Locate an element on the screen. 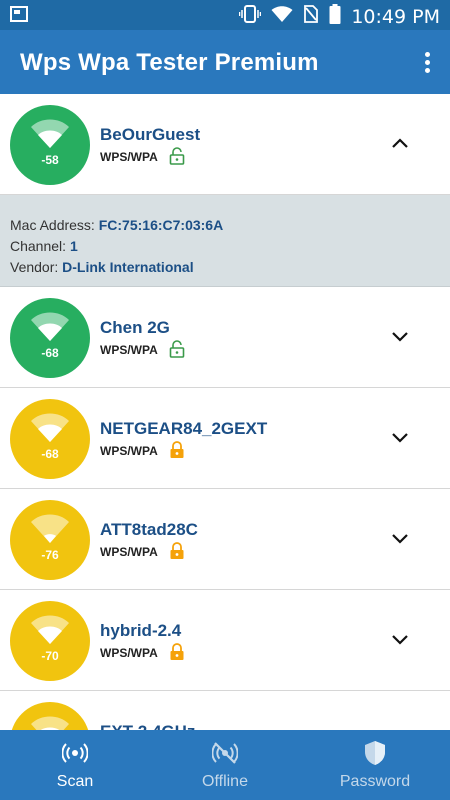 This screenshot has width=450, height=800. network-ssid: ATT8tad28C is located at coordinates (149, 529).